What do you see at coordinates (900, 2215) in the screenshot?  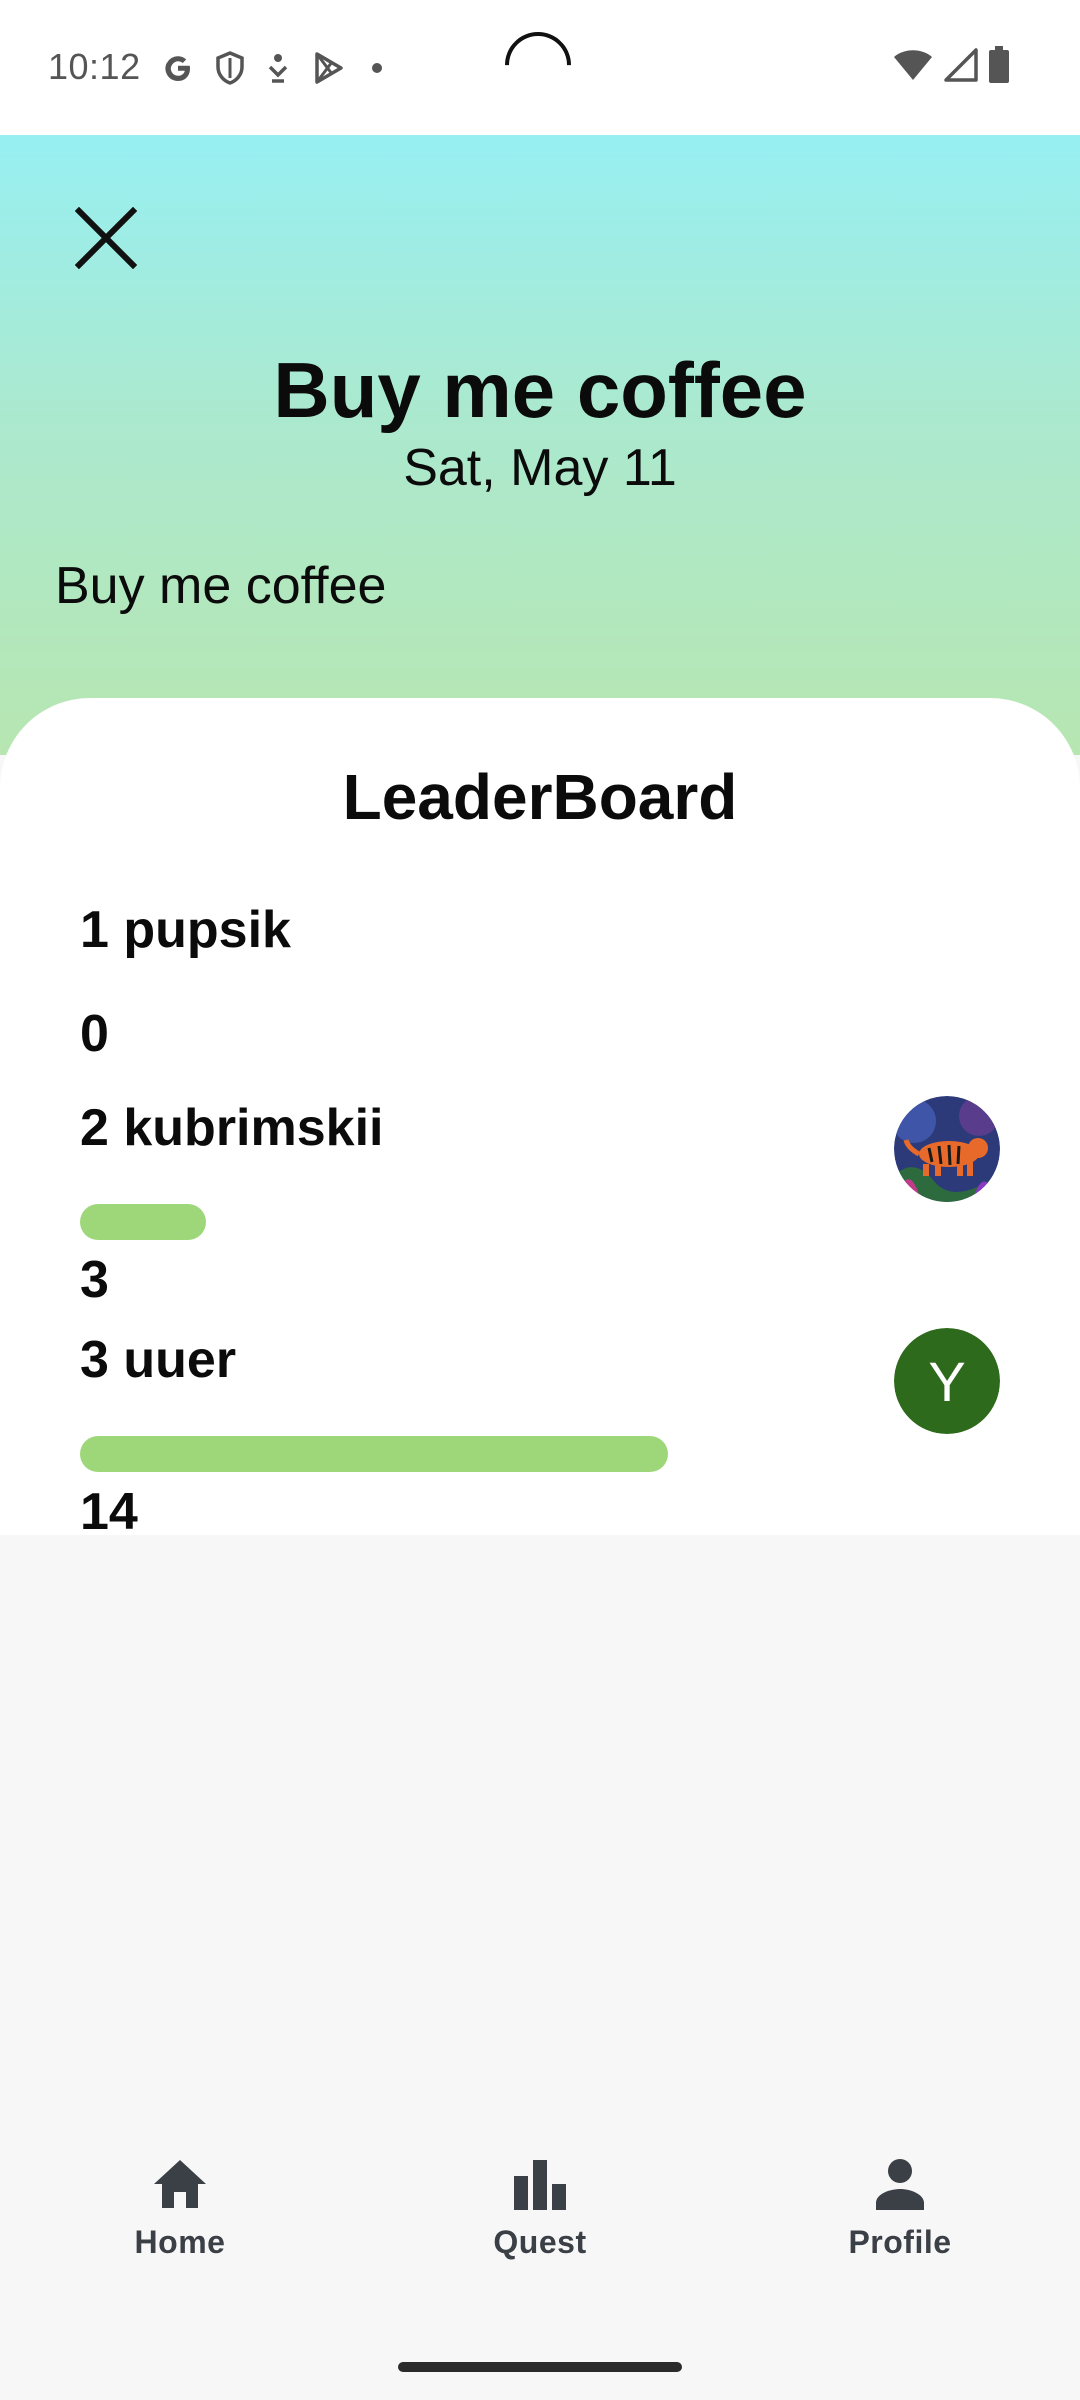 I see `nav-profile: Profile` at bounding box center [900, 2215].